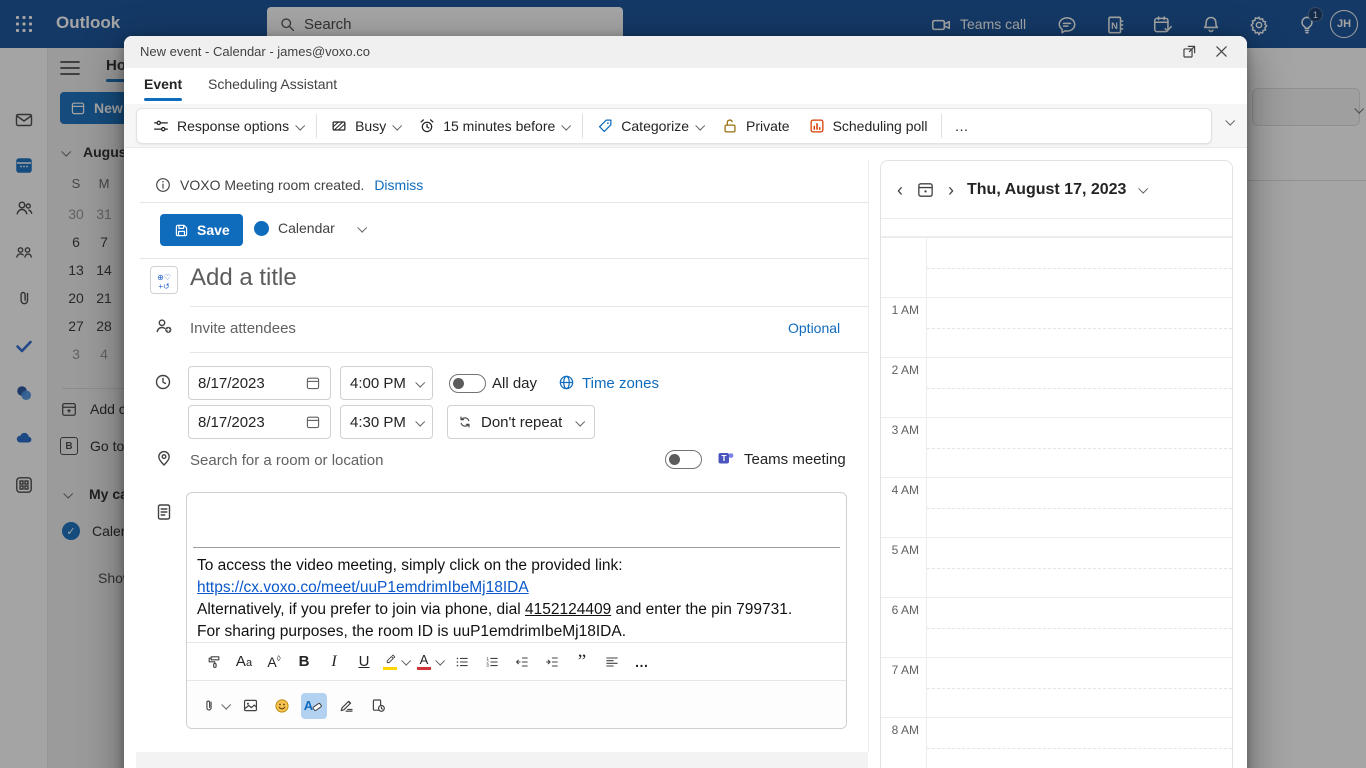 The height and width of the screenshot is (768, 1366). What do you see at coordinates (620, 383) in the screenshot?
I see `time-zones-link: Time zones` at bounding box center [620, 383].